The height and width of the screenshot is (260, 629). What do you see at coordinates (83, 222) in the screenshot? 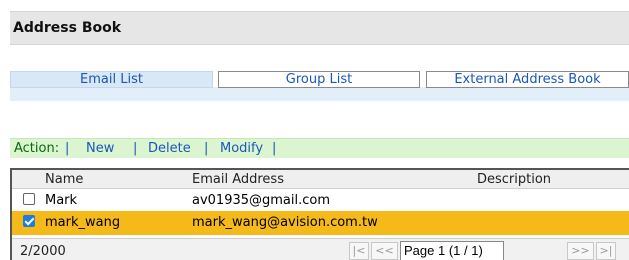
I see `contact-name: mark_wang` at bounding box center [83, 222].